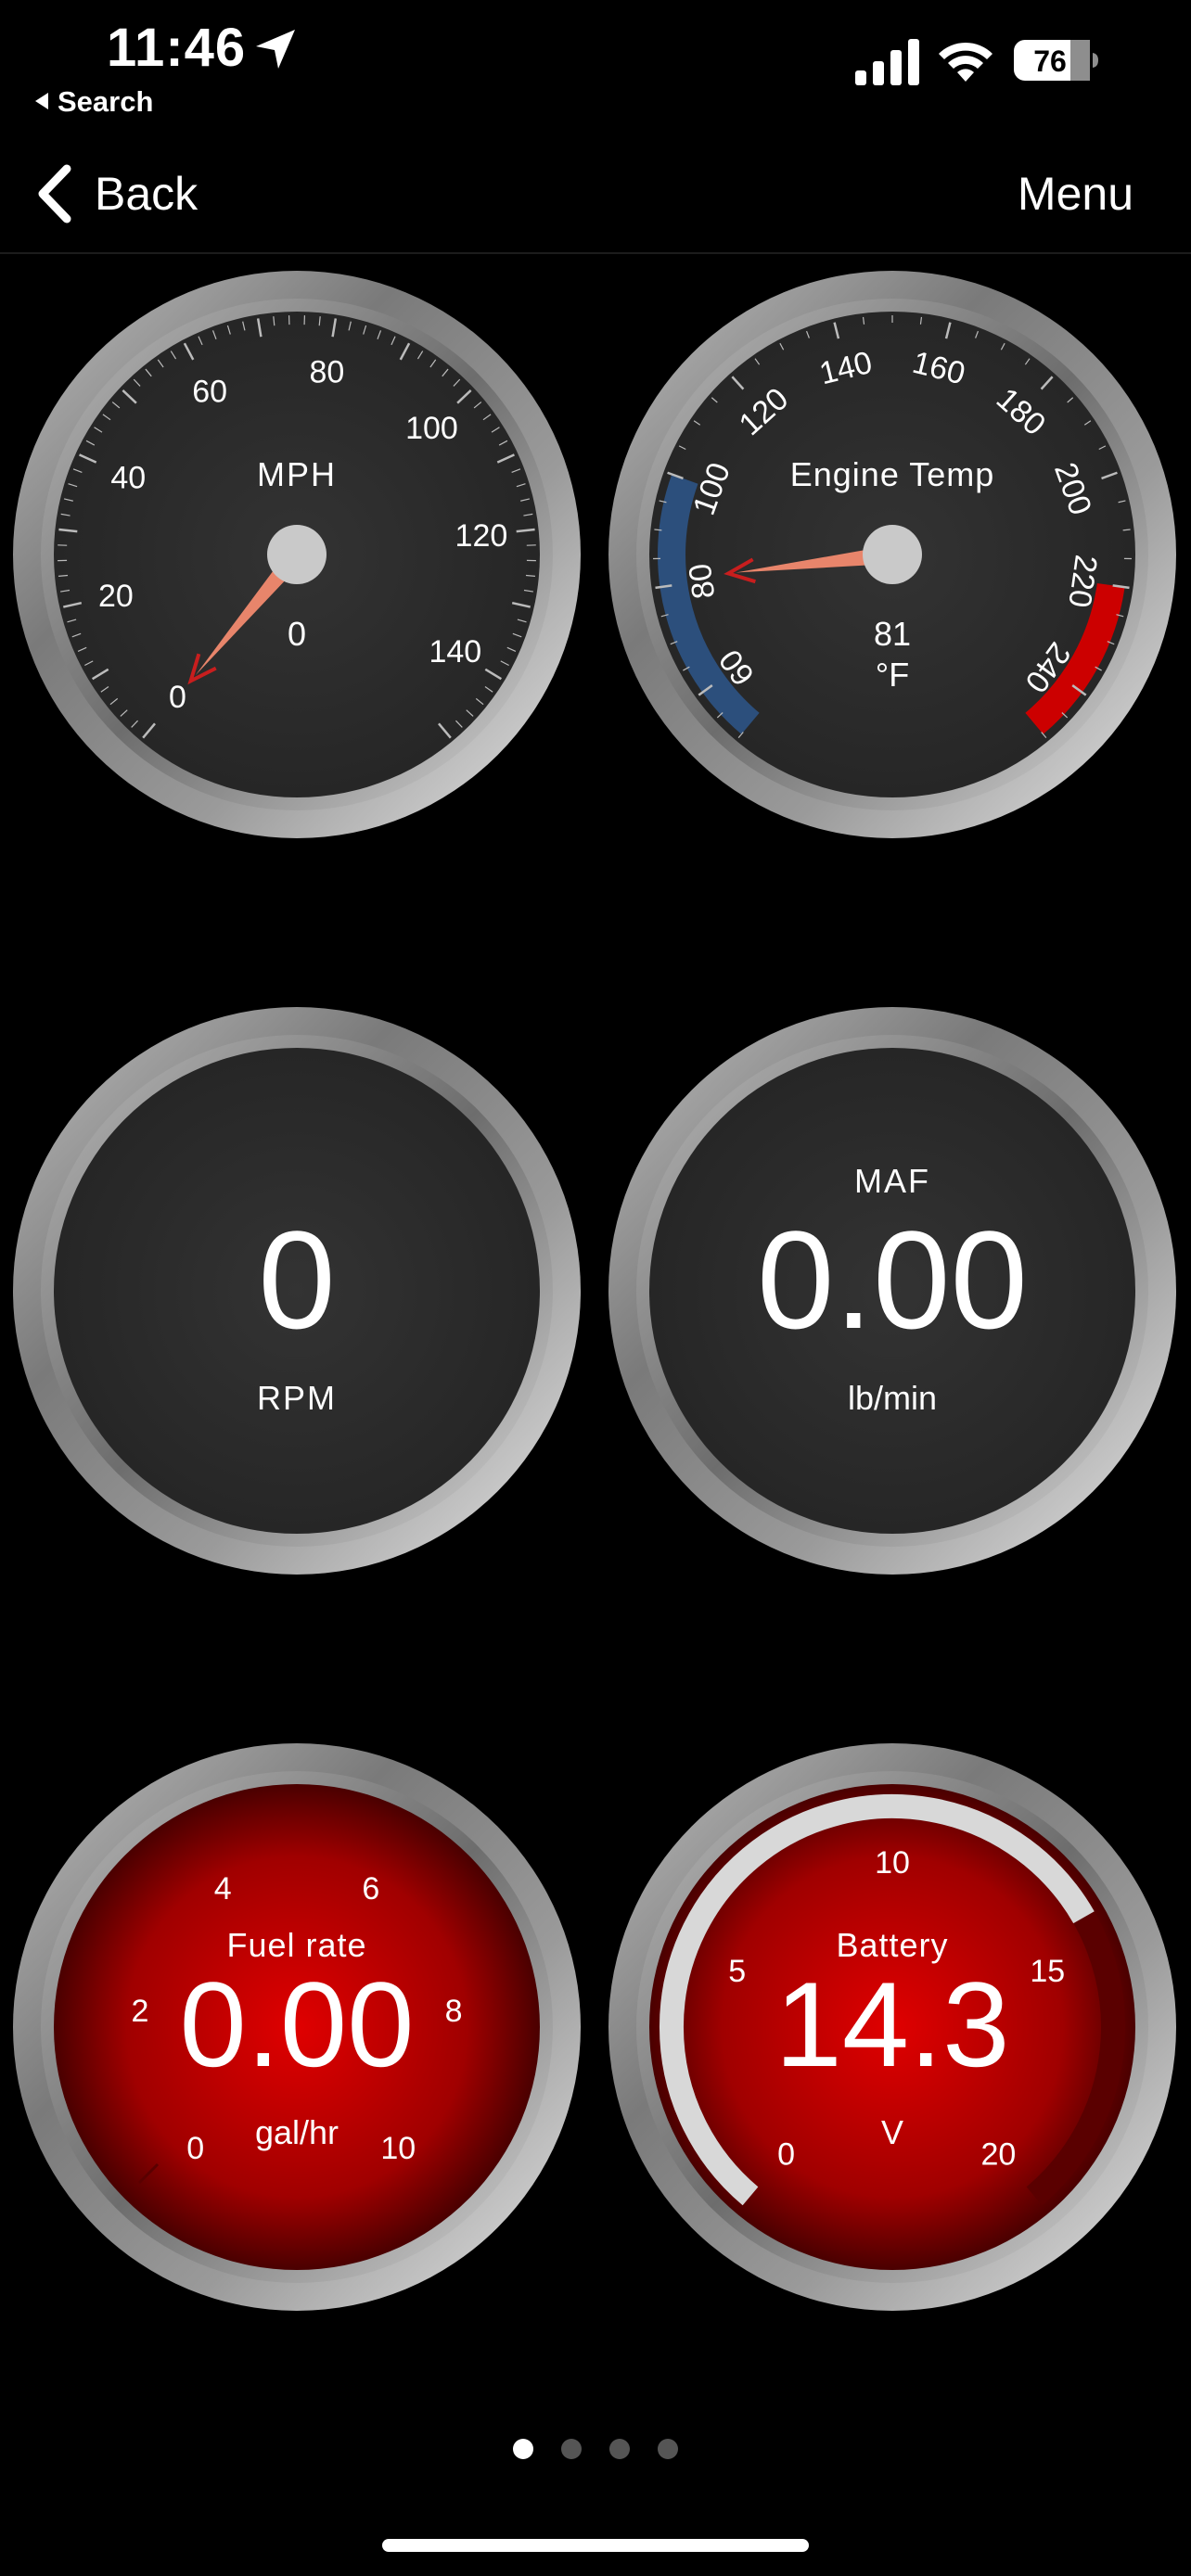 The width and height of the screenshot is (1191, 2576). What do you see at coordinates (106, 102) in the screenshot?
I see `back-app-label: Search` at bounding box center [106, 102].